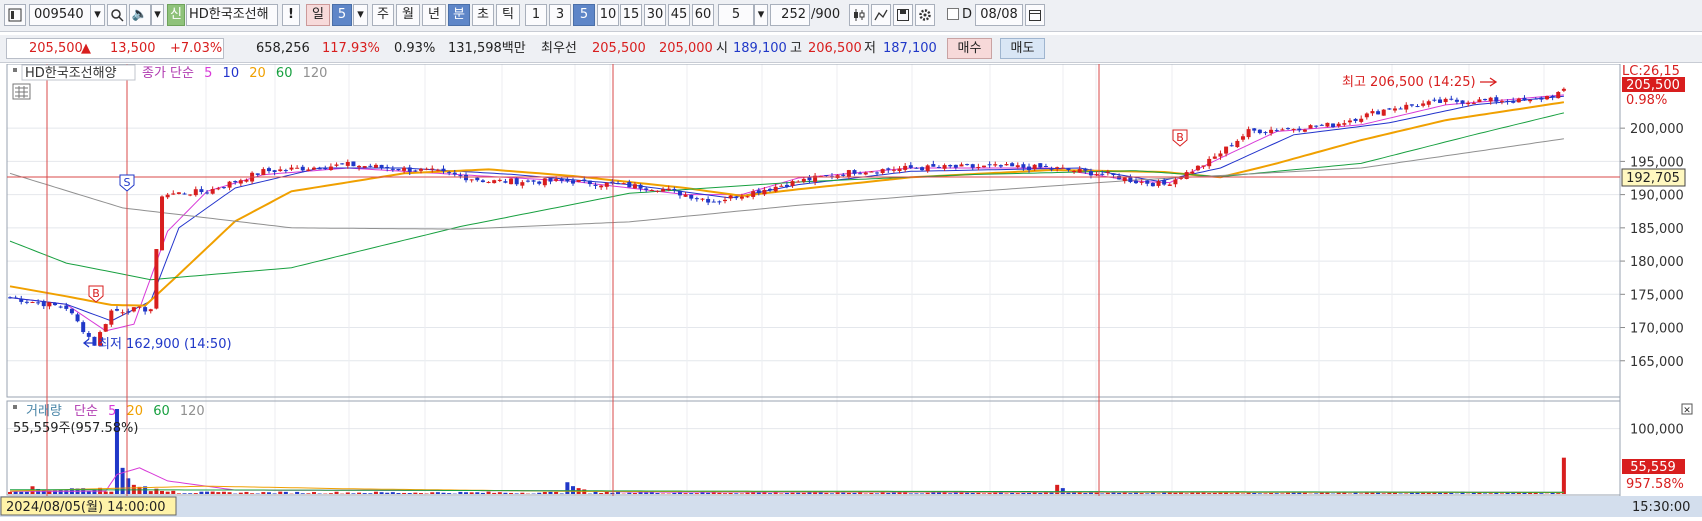 The image size is (1702, 521). Describe the element at coordinates (1180, 137) in the screenshot. I see `buy-marker-label: B` at that location.